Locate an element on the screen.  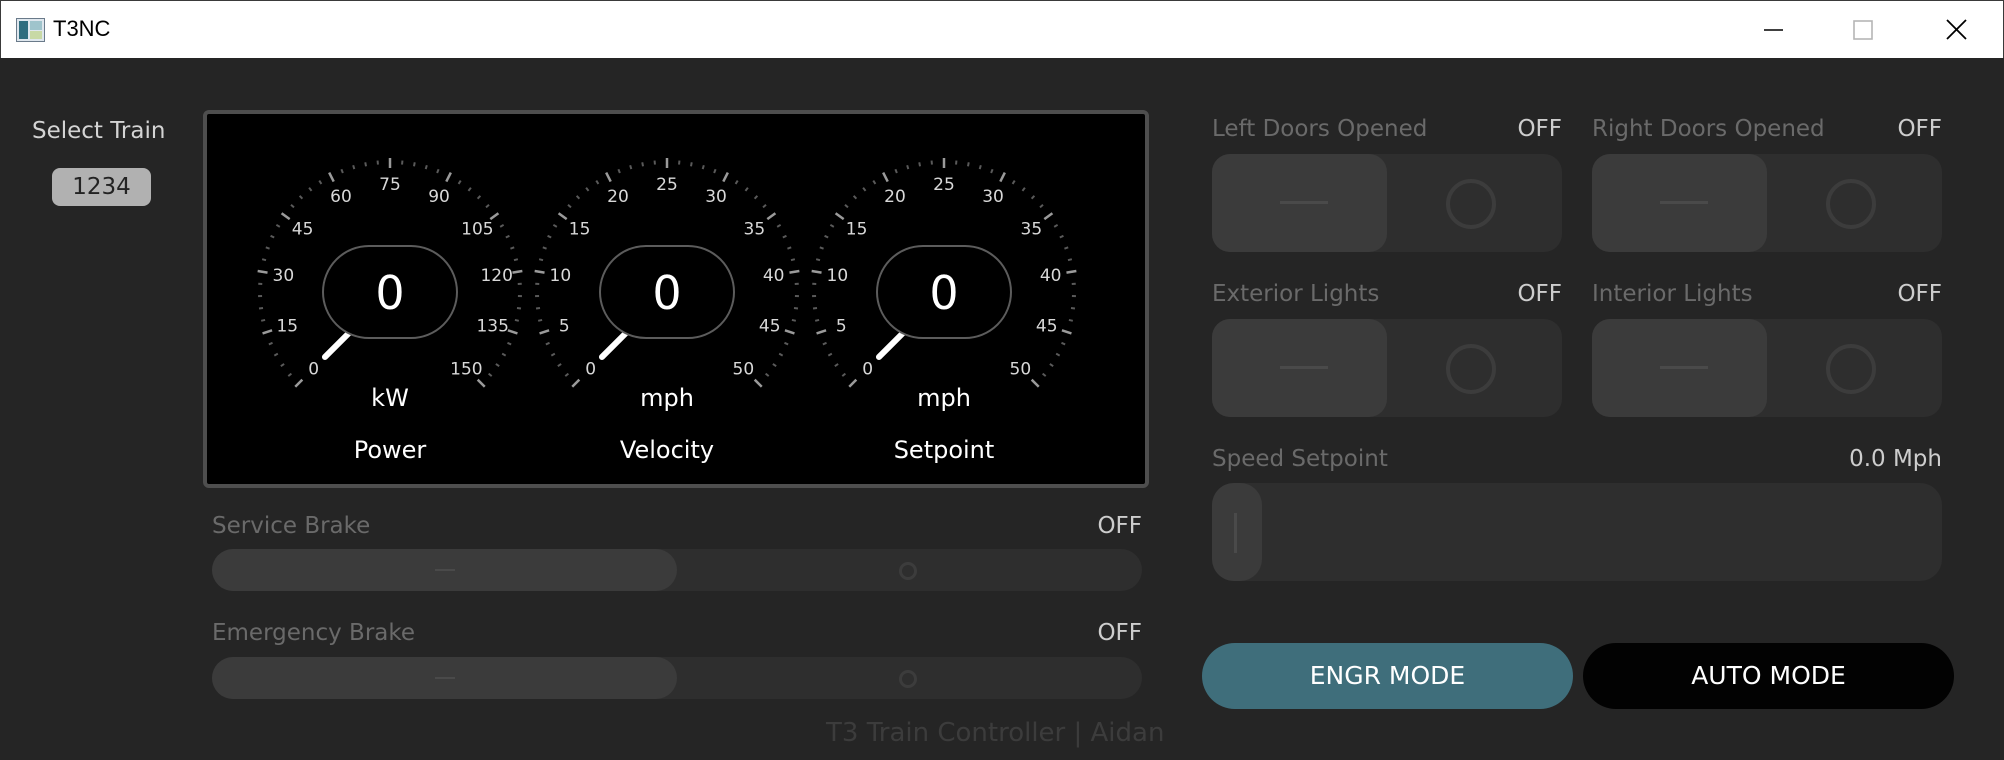
exterior-lights-switch is located at coordinates (1387, 368).